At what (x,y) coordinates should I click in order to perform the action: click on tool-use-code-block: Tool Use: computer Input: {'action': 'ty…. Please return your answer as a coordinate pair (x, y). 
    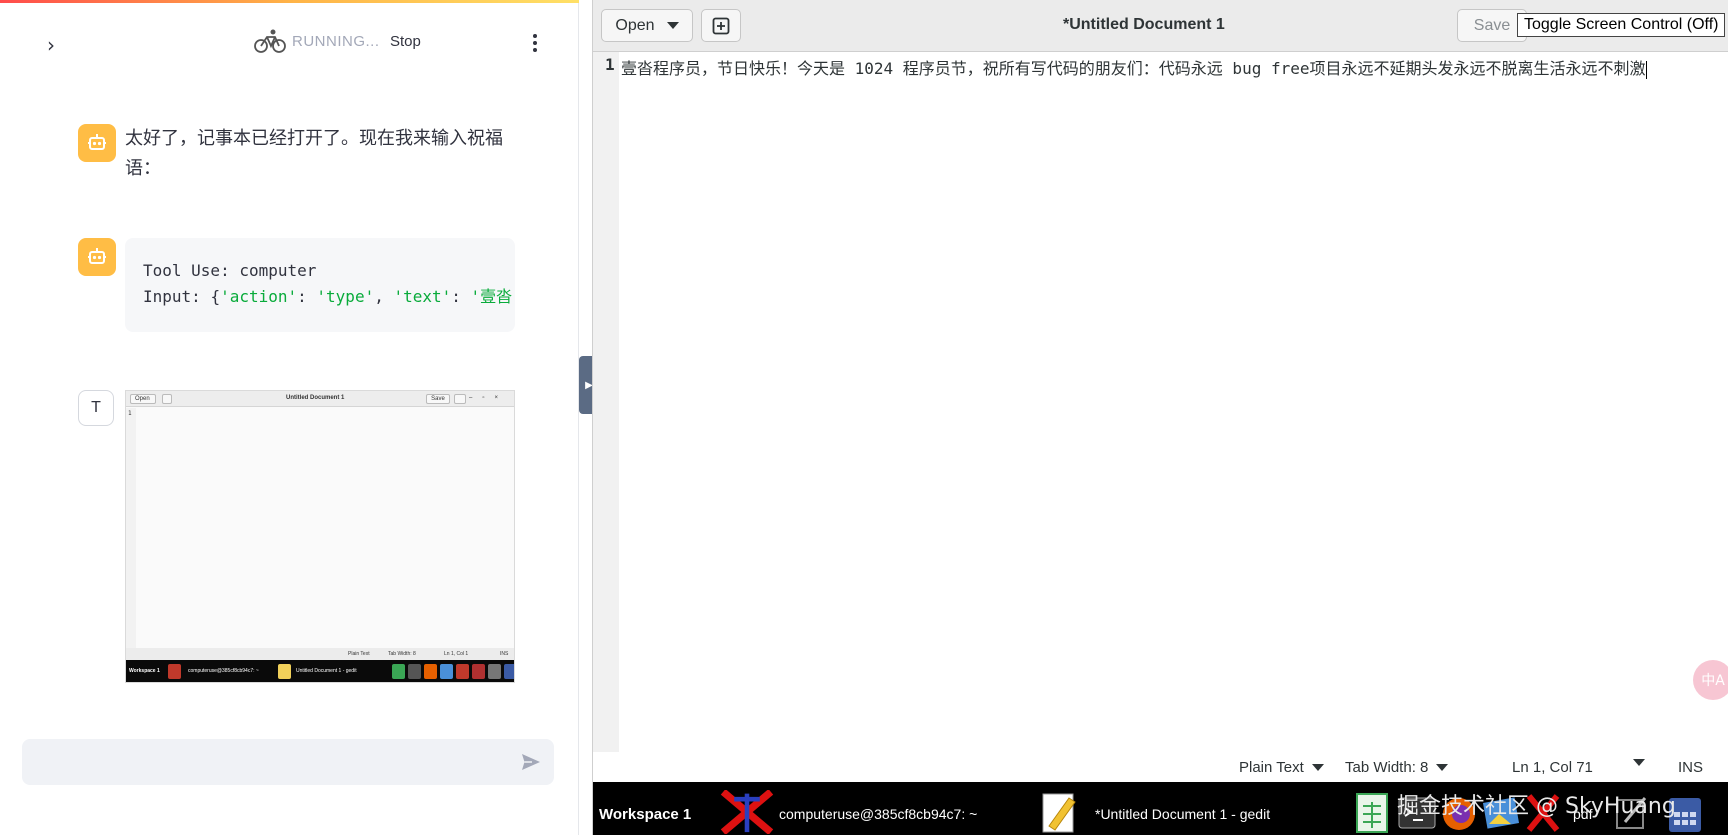
    Looking at the image, I should click on (320, 285).